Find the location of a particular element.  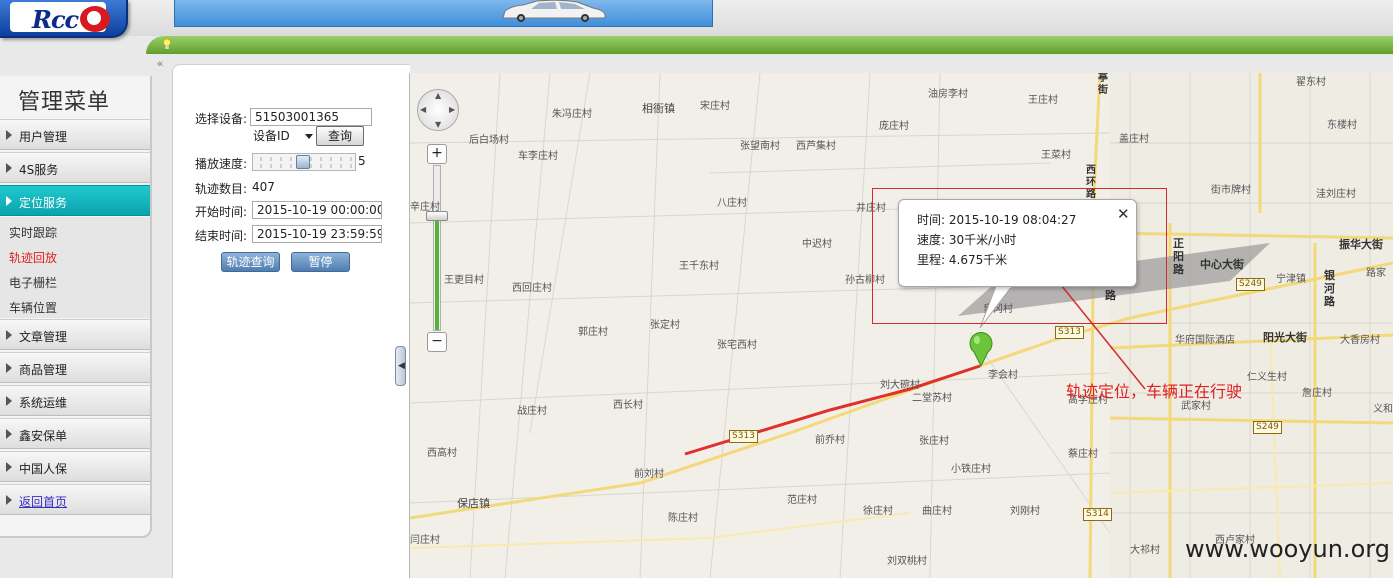

submenu-item-geofence: 电子栅栏 is located at coordinates (33, 282).